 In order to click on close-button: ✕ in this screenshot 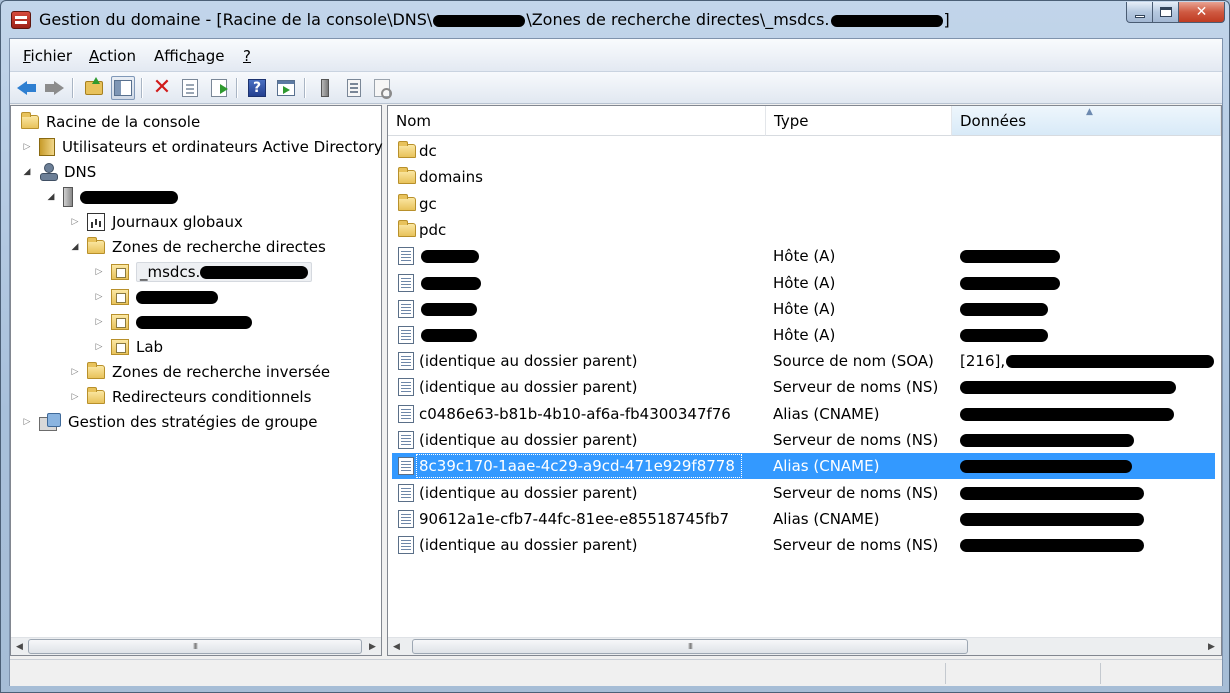, I will do `click(1202, 12)`.